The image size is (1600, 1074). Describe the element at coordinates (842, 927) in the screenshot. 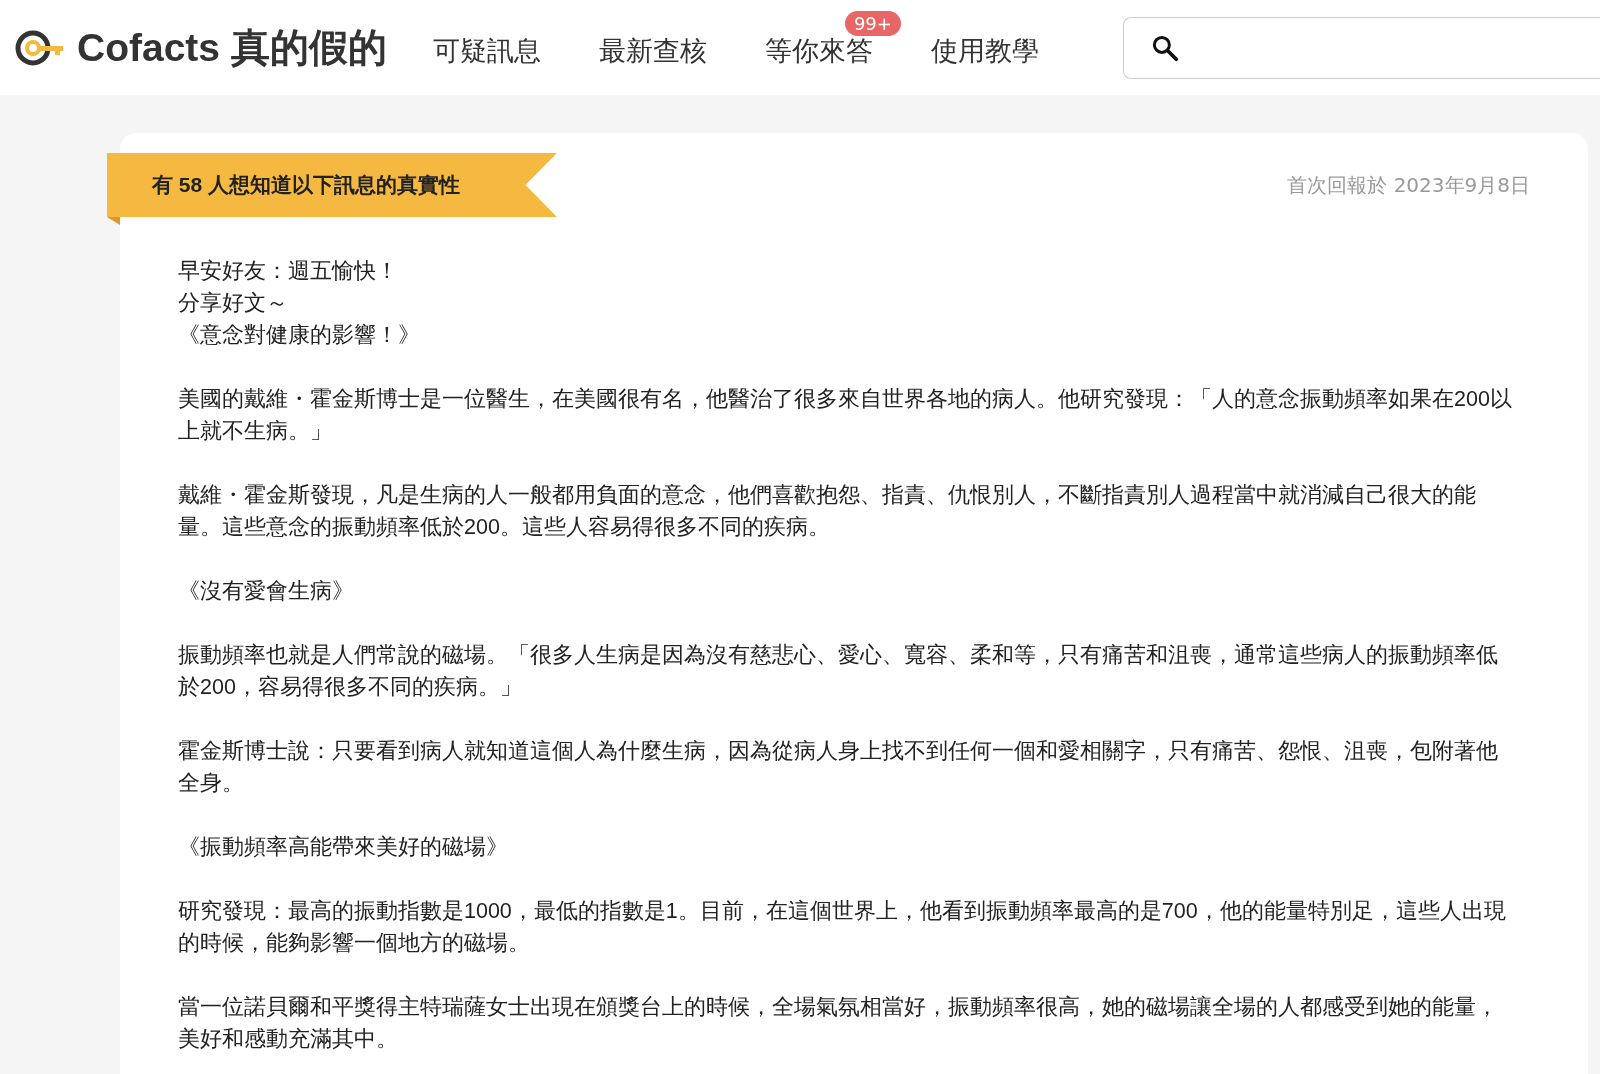

I see `article-paragraph: 研究發現：最高的振動指數是1000，最低的指數是1。目前，在這個世界上，他看到振動頻率最高的是700，他的能量特別足，這些人出現的時候，能夠影響一個地方的磁場。` at that location.